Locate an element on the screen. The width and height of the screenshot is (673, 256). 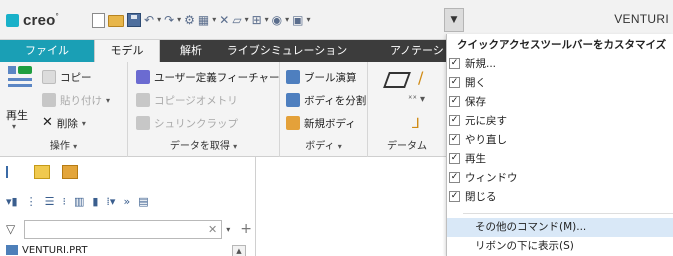
group-body: ブール演算 ボディを分割 新規ボディ ボディ ▾ is located at coordinates (324, 109).